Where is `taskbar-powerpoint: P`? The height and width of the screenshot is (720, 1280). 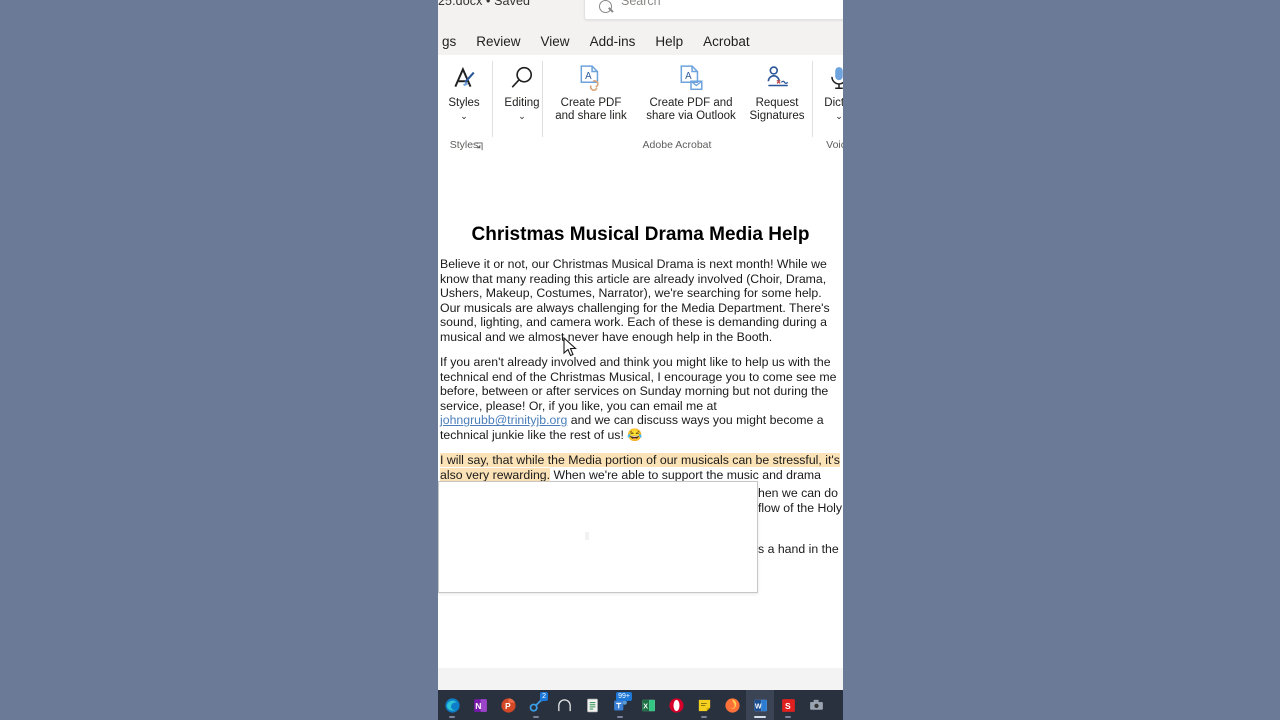
taskbar-powerpoint: P is located at coordinates (508, 705).